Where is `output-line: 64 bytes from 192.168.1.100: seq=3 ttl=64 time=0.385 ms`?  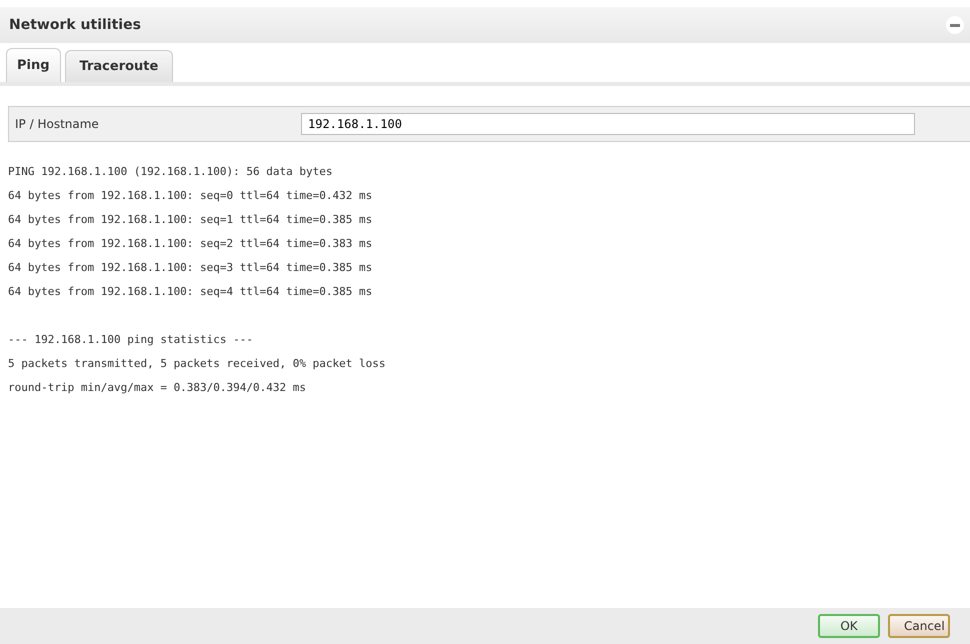 output-line: 64 bytes from 192.168.1.100: seq=3 ttl=64 time=0.385 ms is located at coordinates (191, 268).